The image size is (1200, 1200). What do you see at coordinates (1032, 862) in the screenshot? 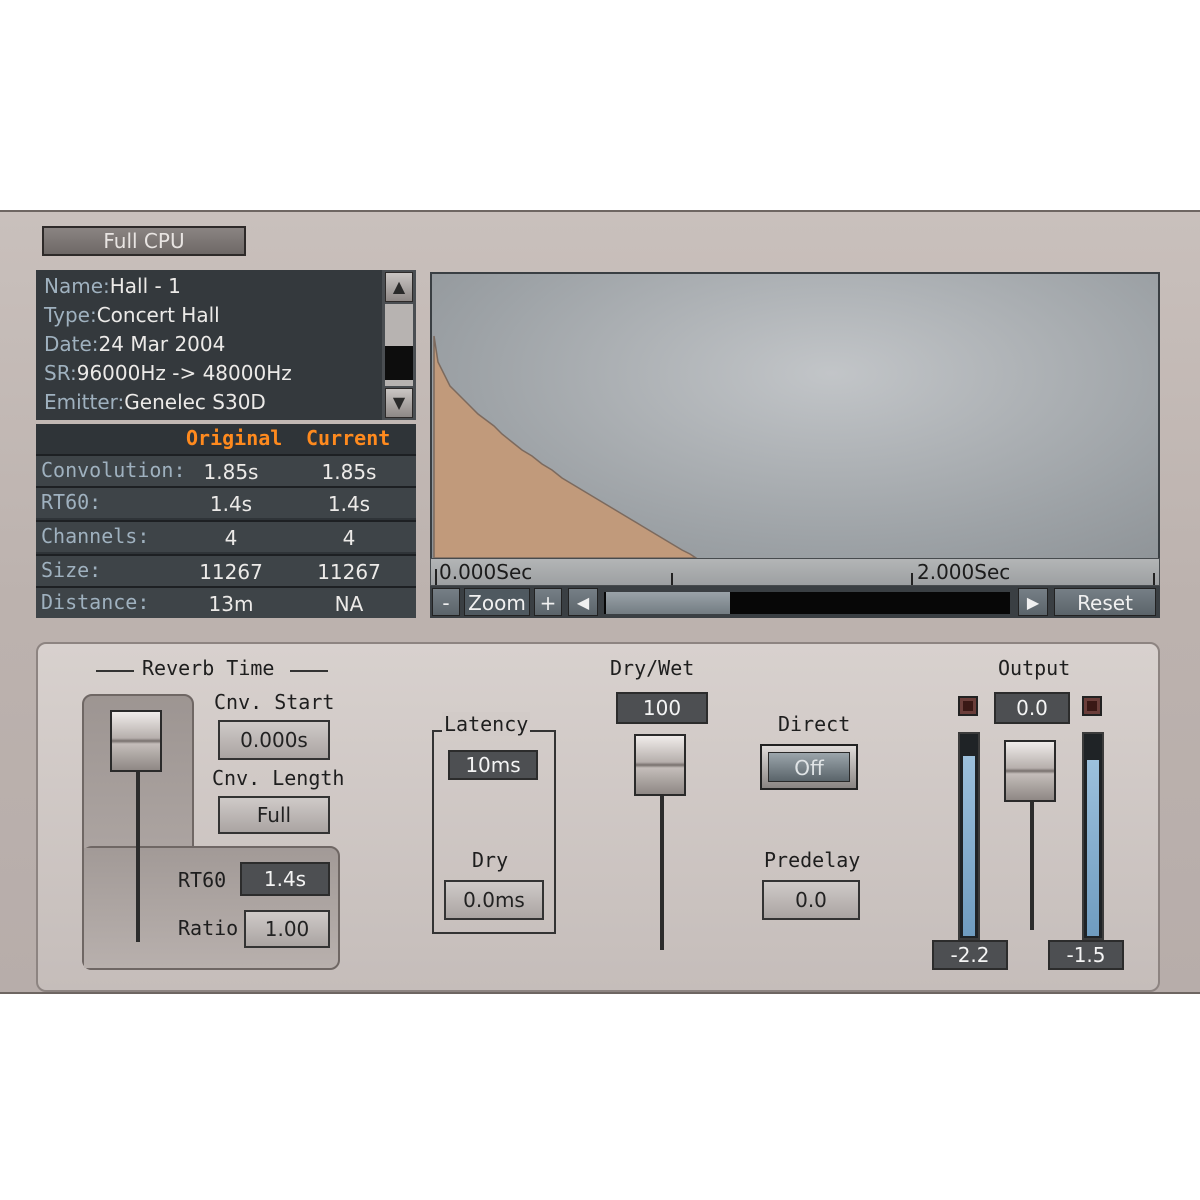
I see `output-fader-track` at bounding box center [1032, 862].